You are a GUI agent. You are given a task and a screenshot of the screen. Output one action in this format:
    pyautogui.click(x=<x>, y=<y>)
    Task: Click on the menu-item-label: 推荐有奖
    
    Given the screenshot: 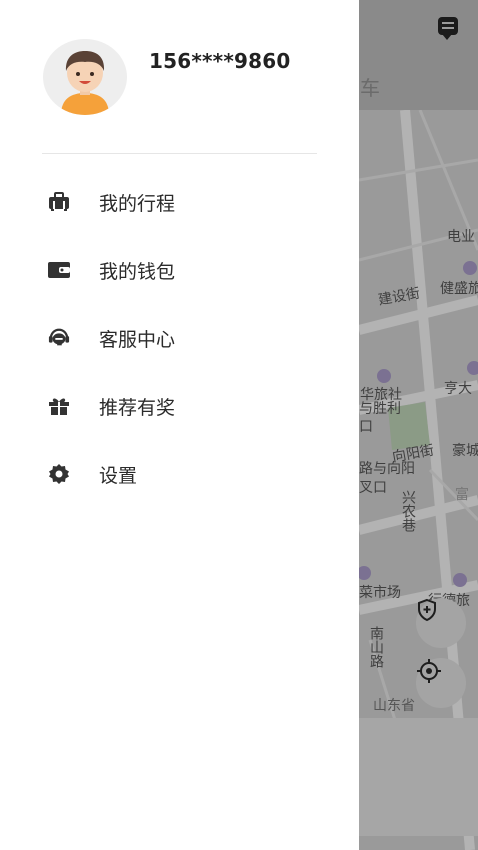 What is the action you would take?
    pyautogui.click(x=137, y=407)
    